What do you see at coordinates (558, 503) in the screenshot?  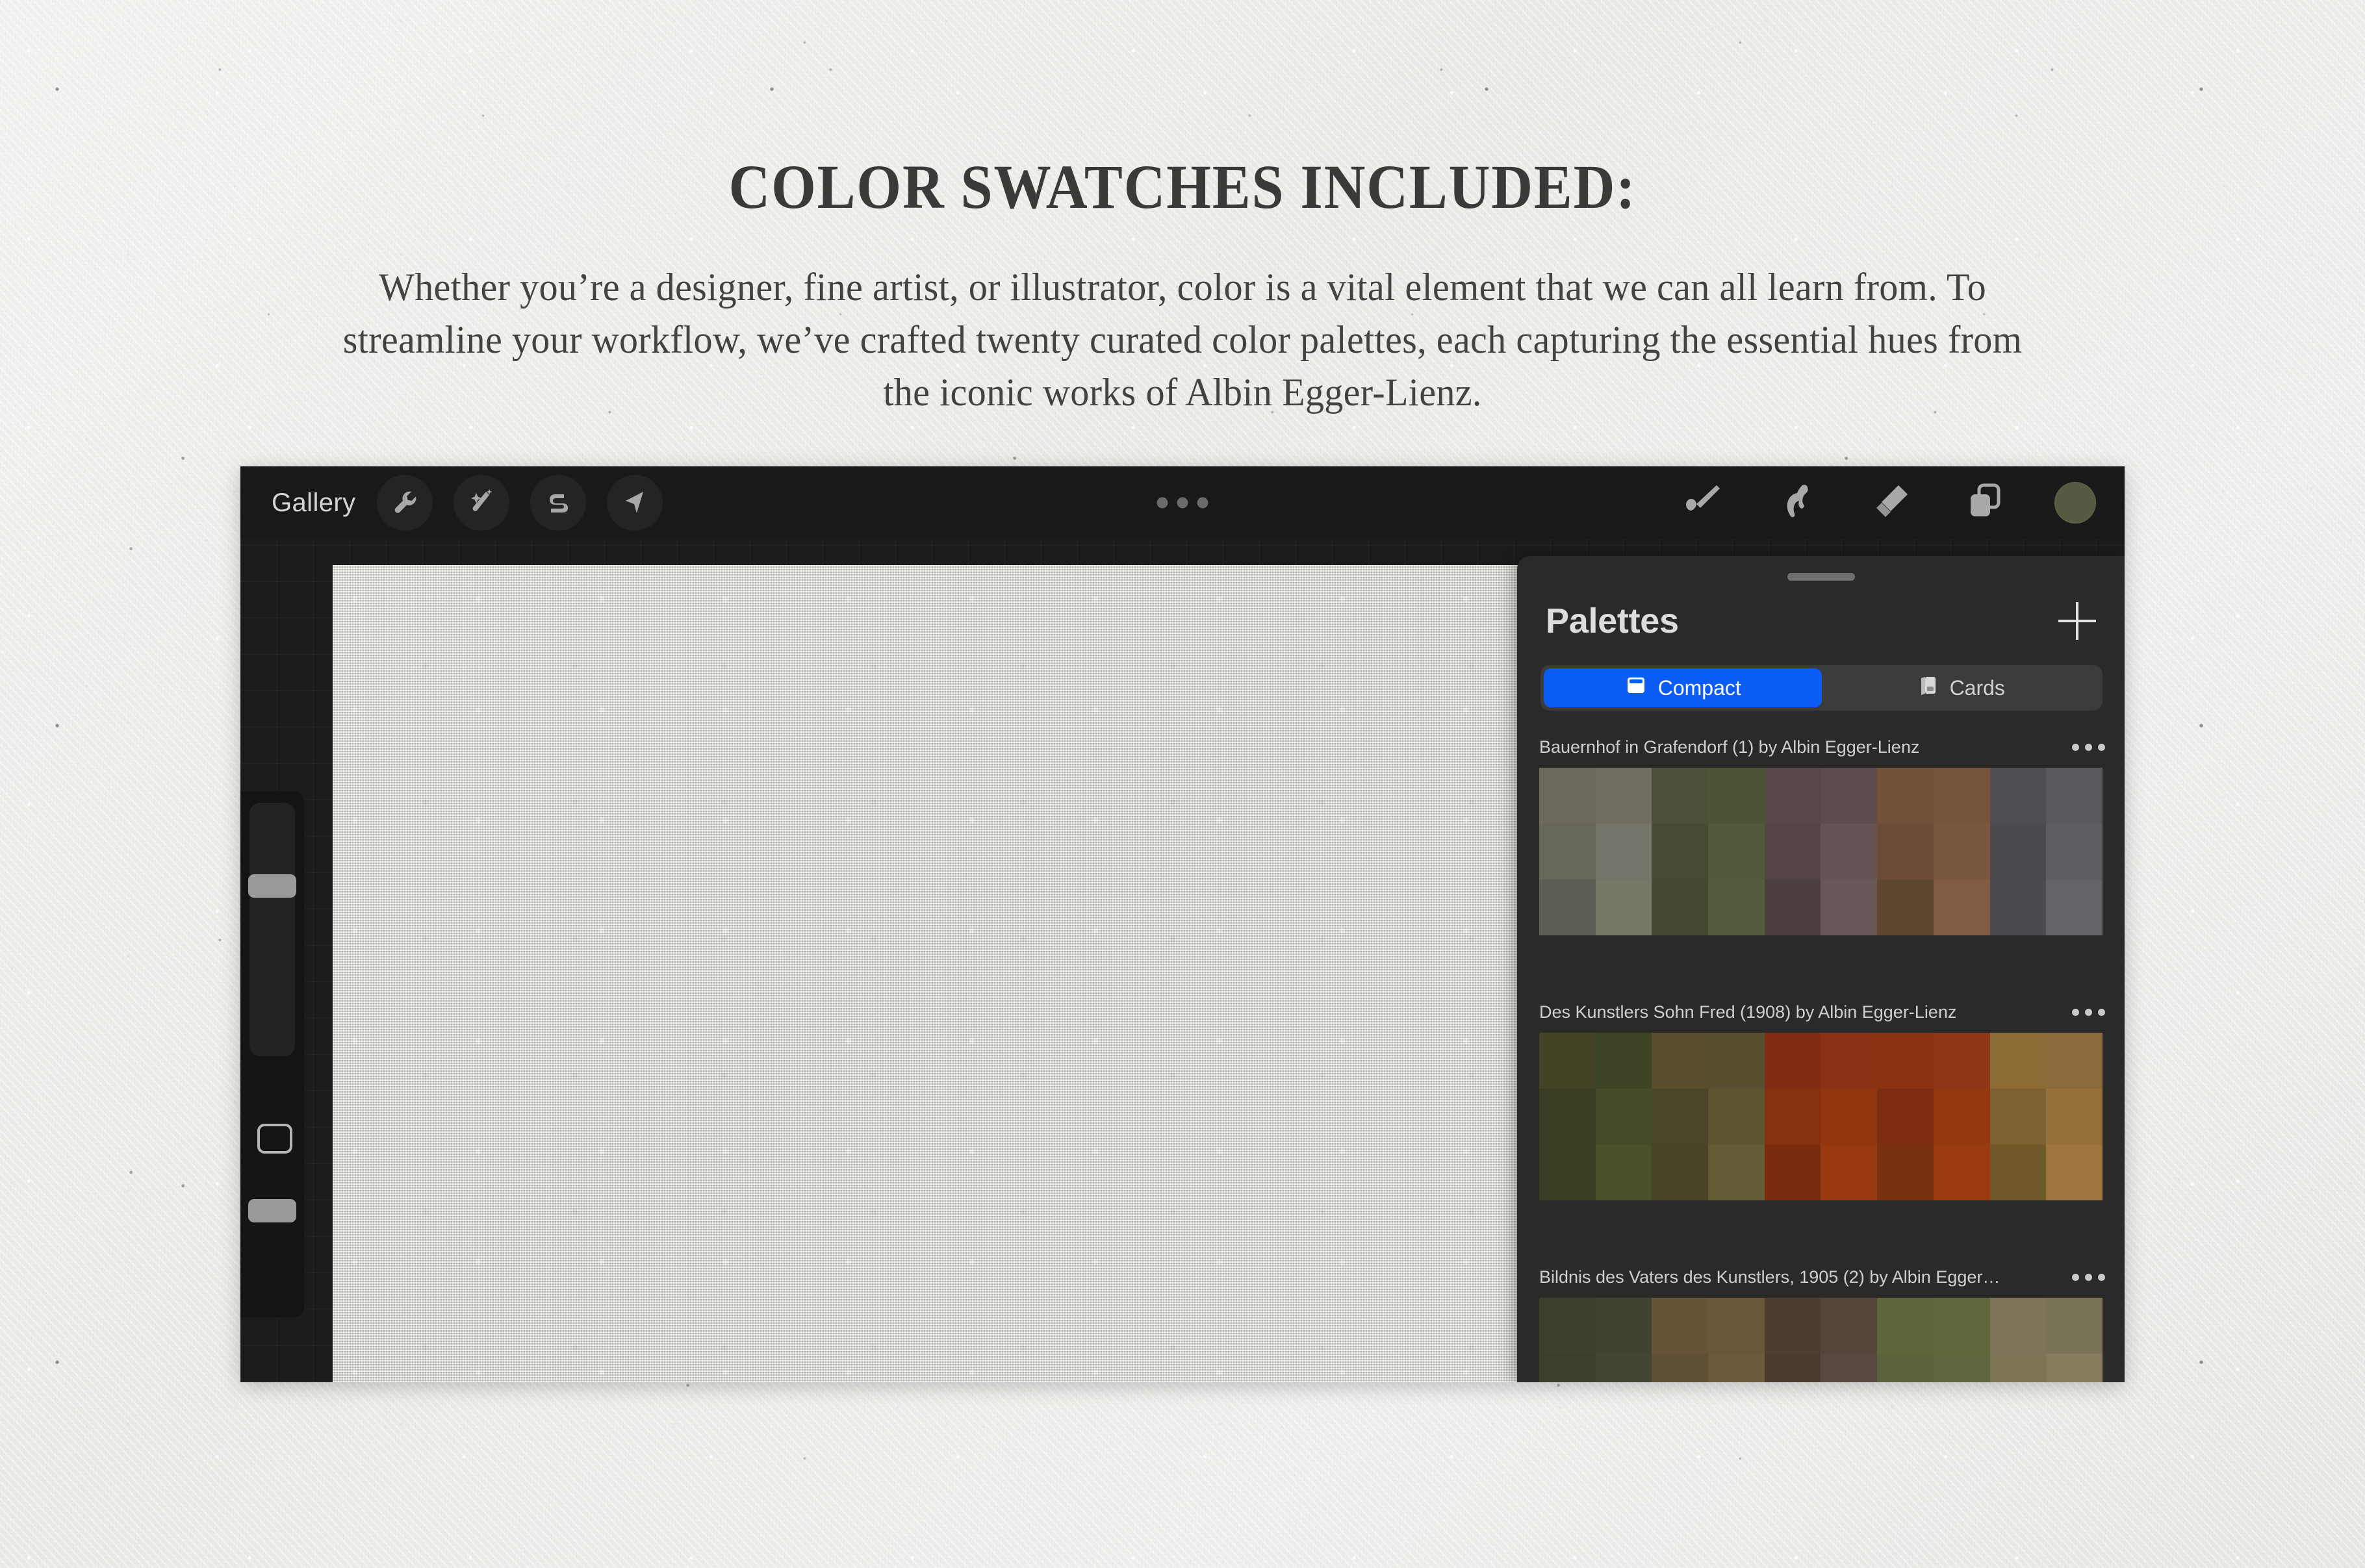 I see `selection-button` at bounding box center [558, 503].